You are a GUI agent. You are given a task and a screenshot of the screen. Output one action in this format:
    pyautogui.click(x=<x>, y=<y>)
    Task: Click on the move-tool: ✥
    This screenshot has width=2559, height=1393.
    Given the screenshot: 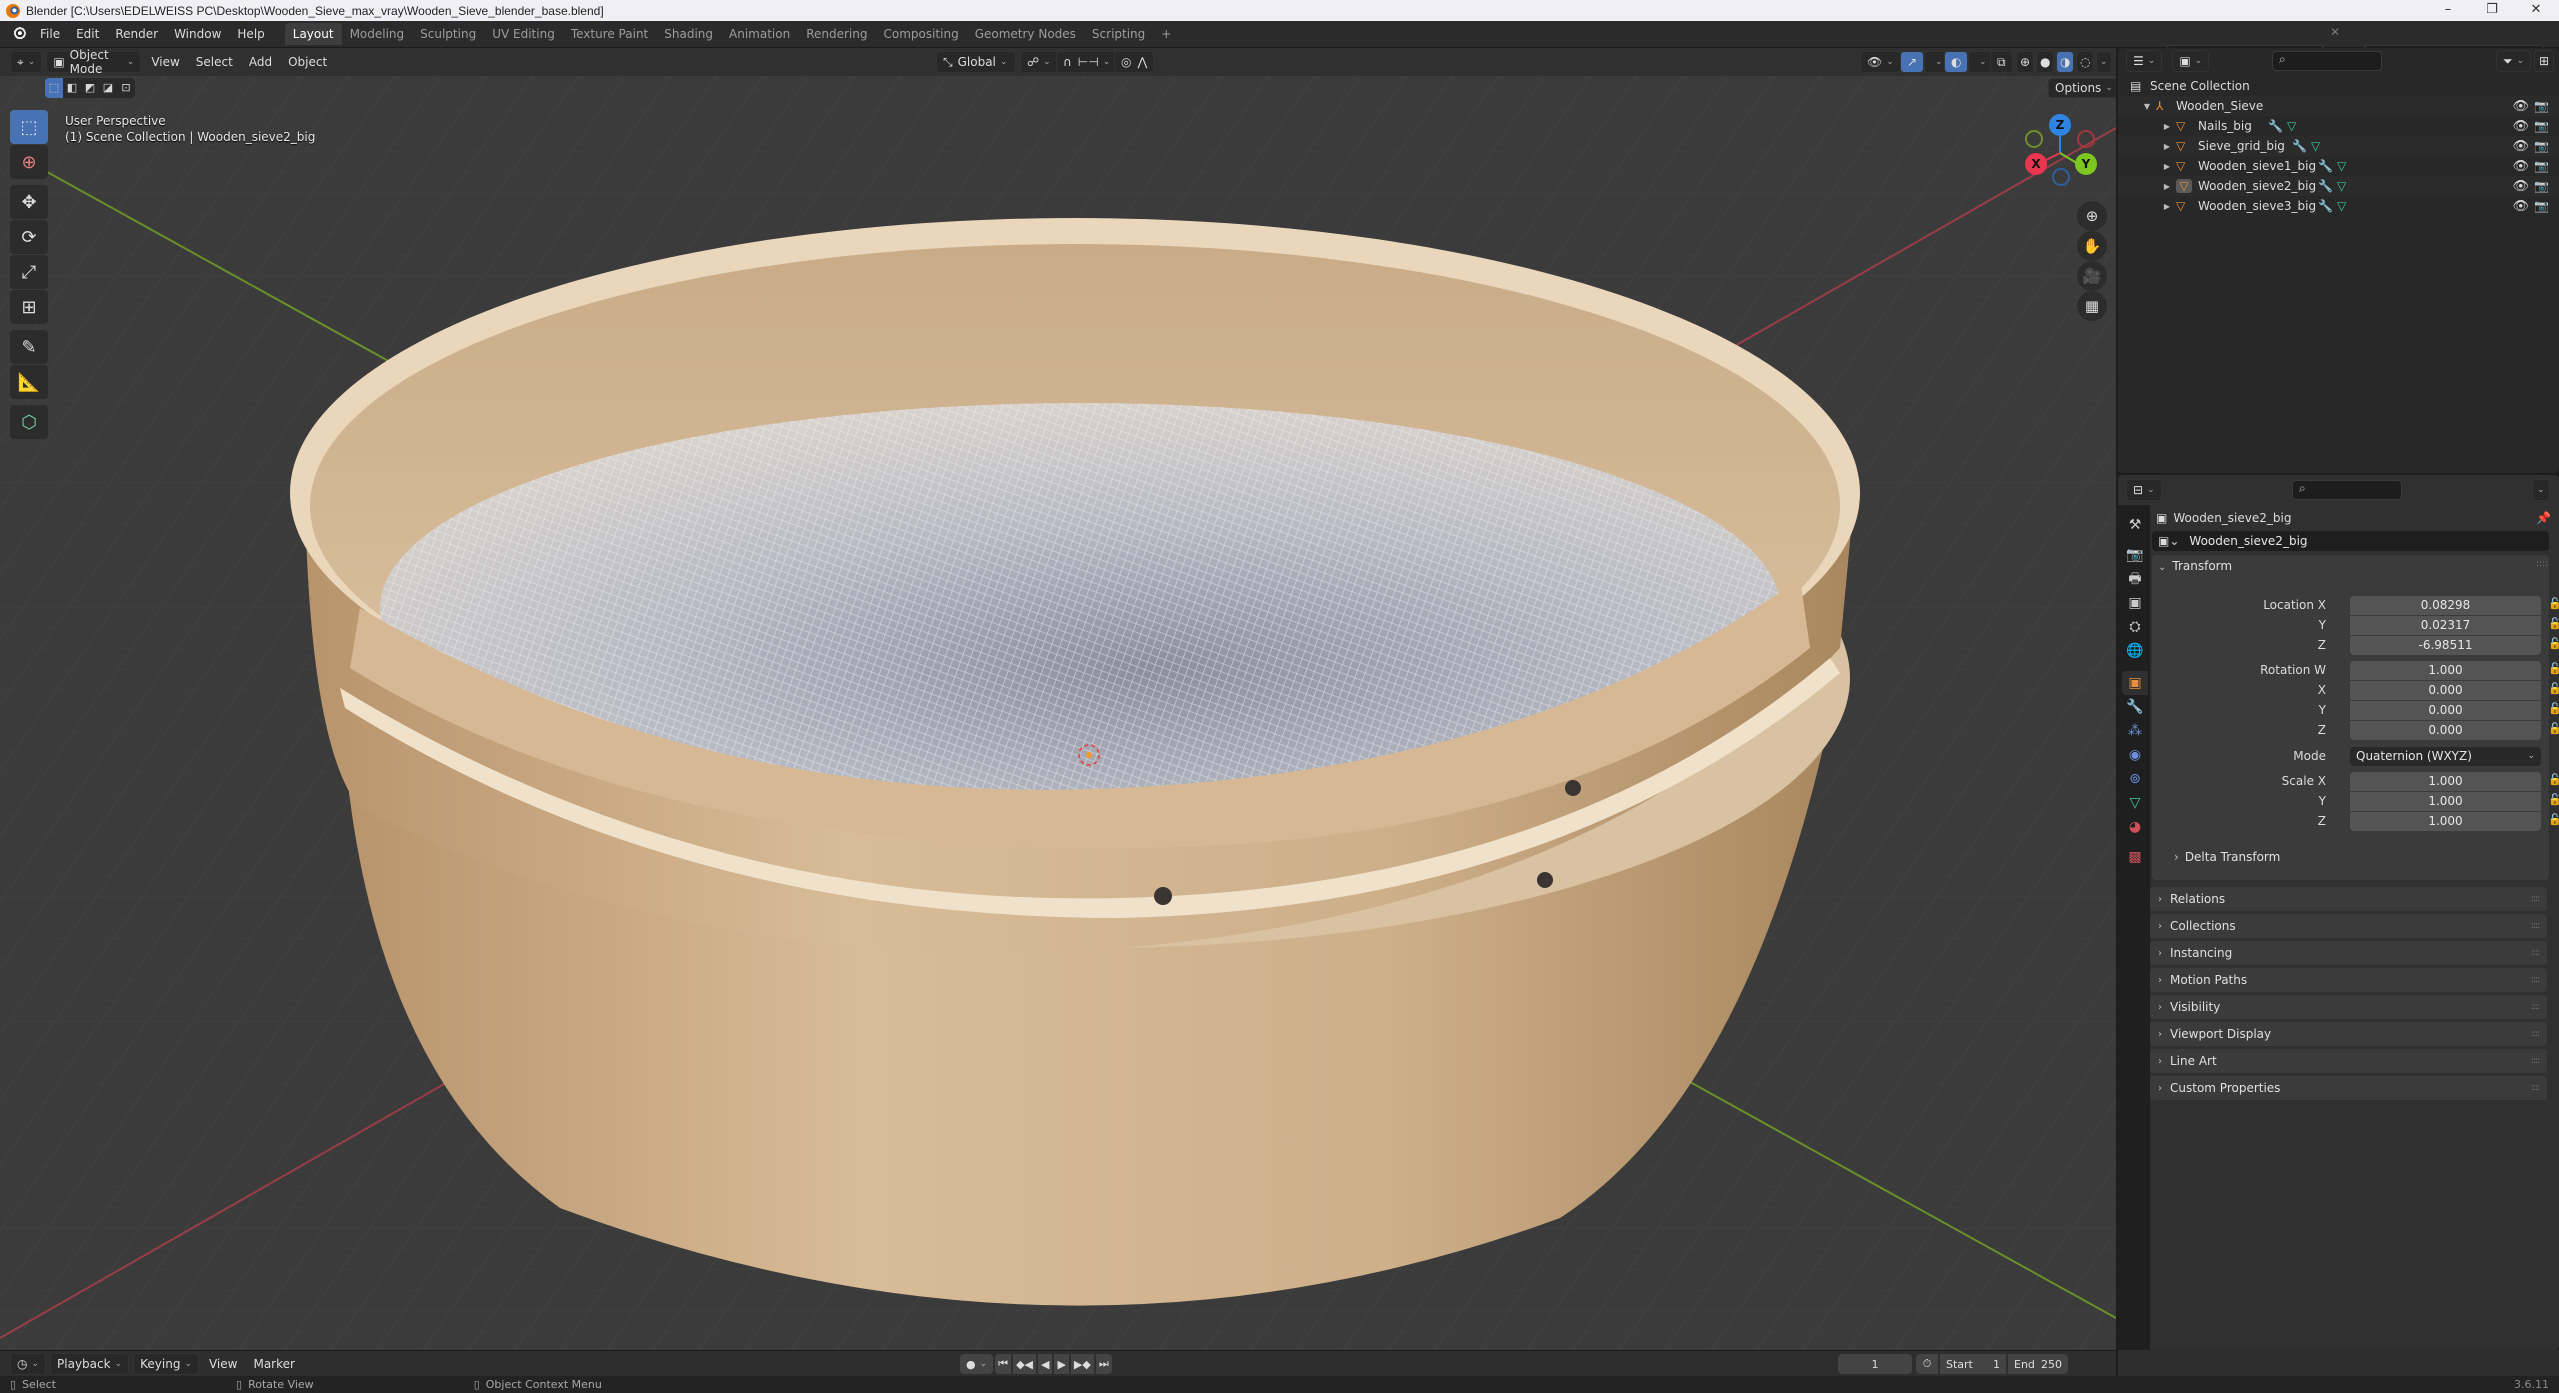 What is the action you would take?
    pyautogui.click(x=29, y=202)
    